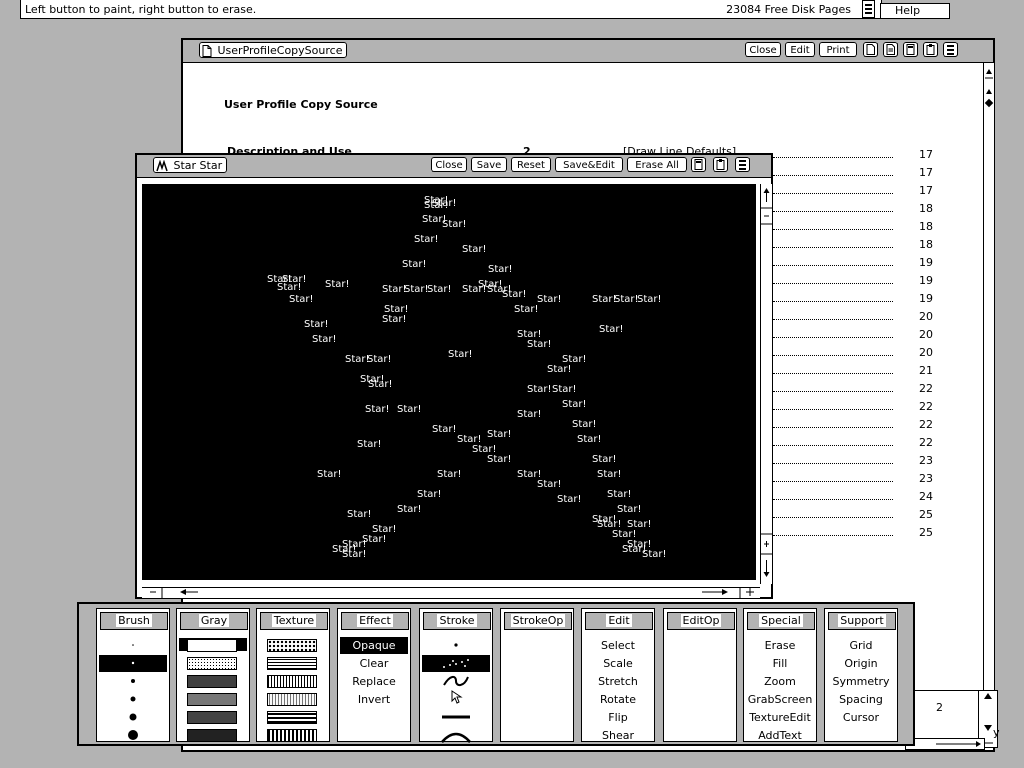  What do you see at coordinates (988, 403) in the screenshot?
I see `document-scrollbar` at bounding box center [988, 403].